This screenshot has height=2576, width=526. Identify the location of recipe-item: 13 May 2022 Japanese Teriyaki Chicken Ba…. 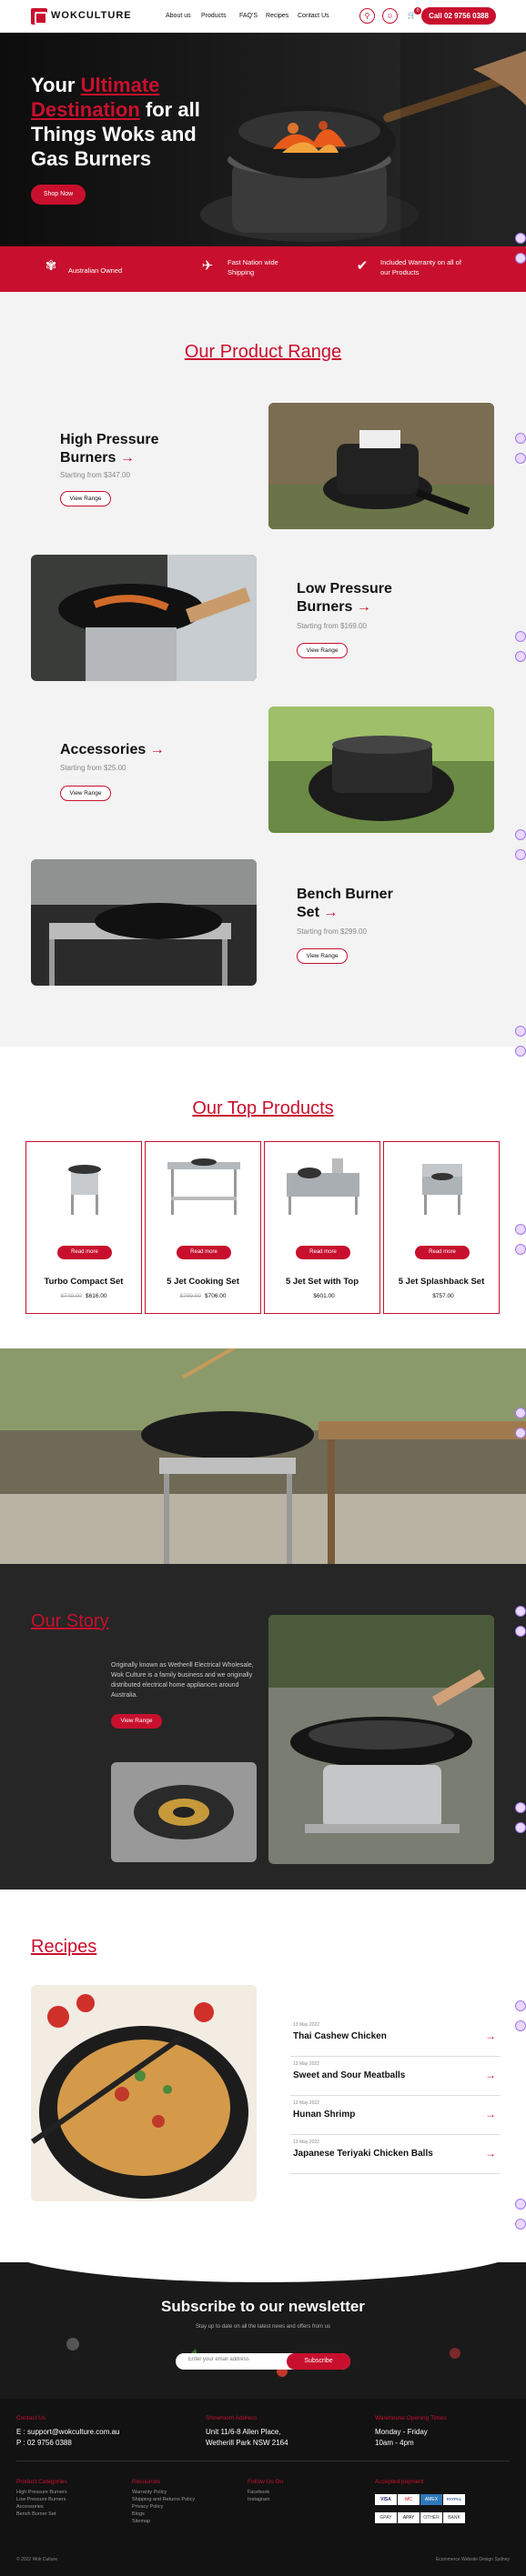
(395, 2156).